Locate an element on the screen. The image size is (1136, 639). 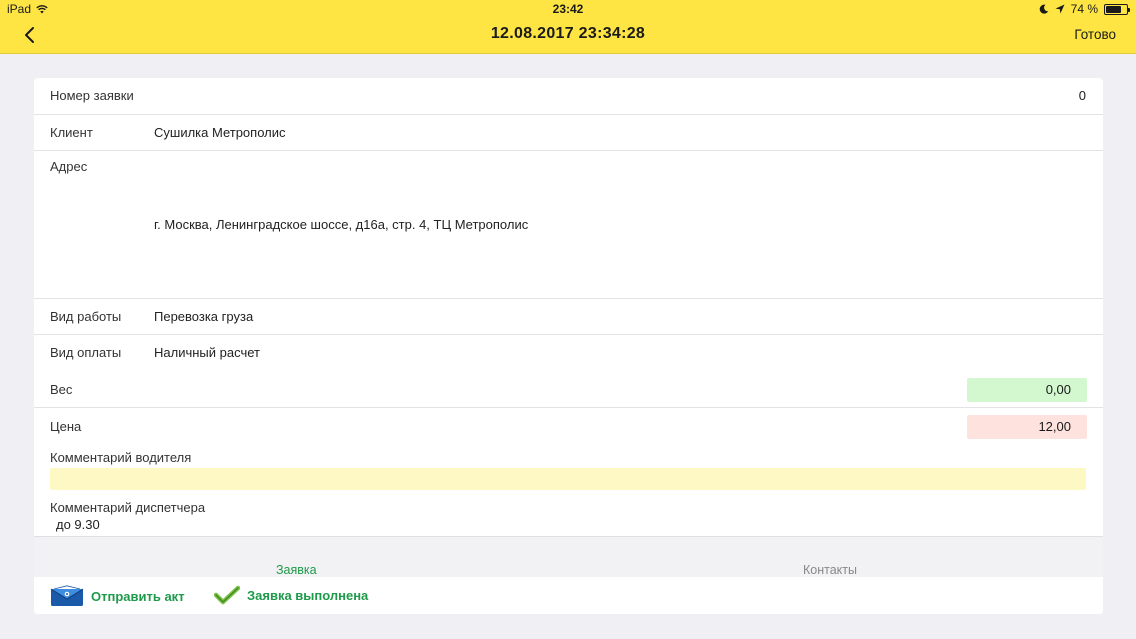
client-row: Клиент Сушилка Метрополис is located at coordinates (568, 133).